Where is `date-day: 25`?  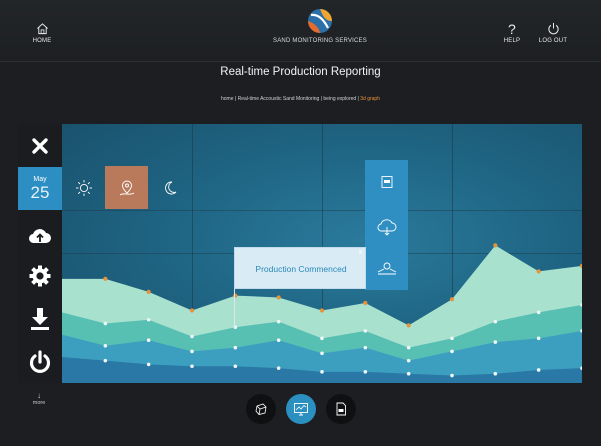 date-day: 25 is located at coordinates (40, 192).